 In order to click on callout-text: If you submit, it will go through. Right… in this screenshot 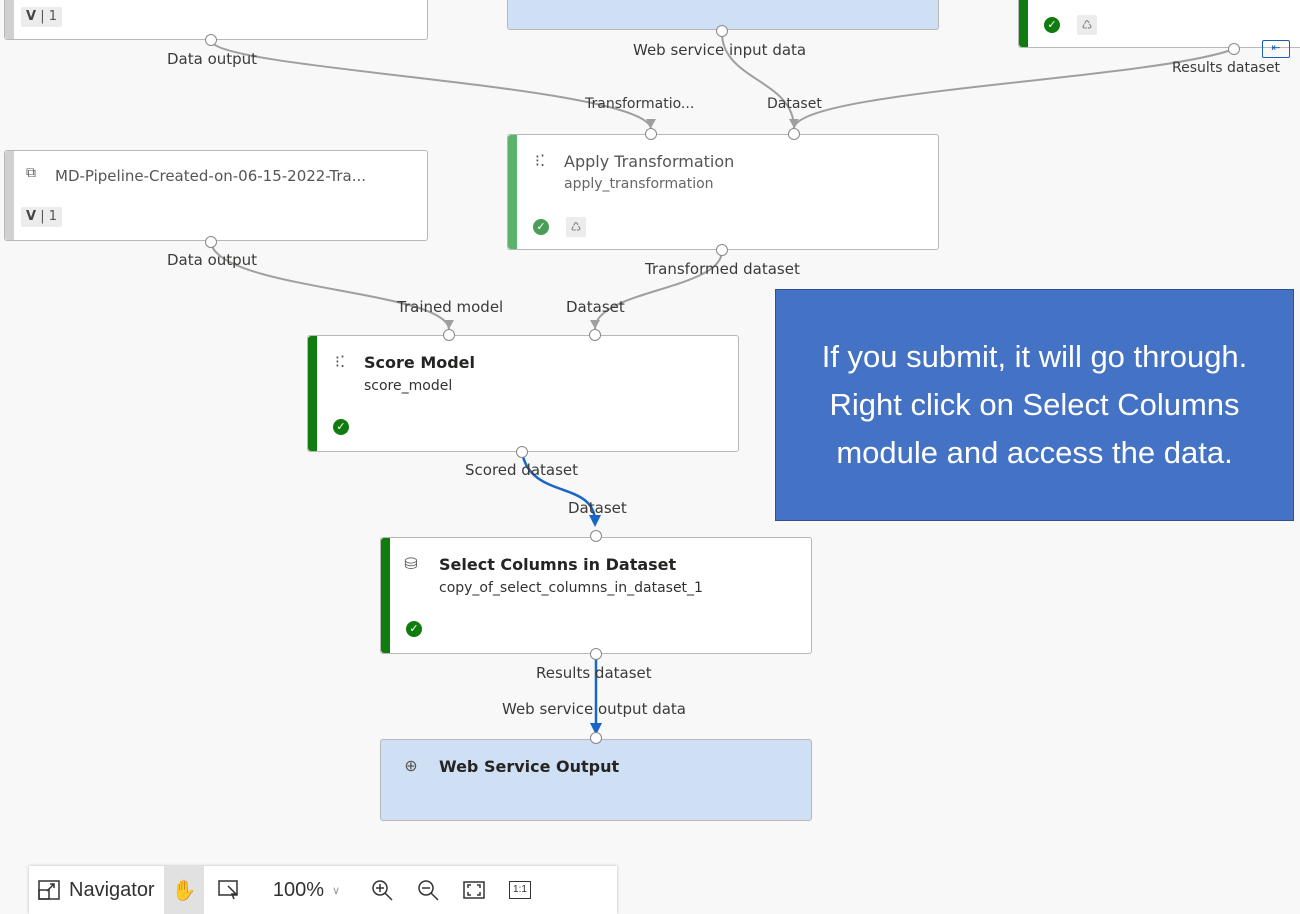, I will do `click(1034, 404)`.